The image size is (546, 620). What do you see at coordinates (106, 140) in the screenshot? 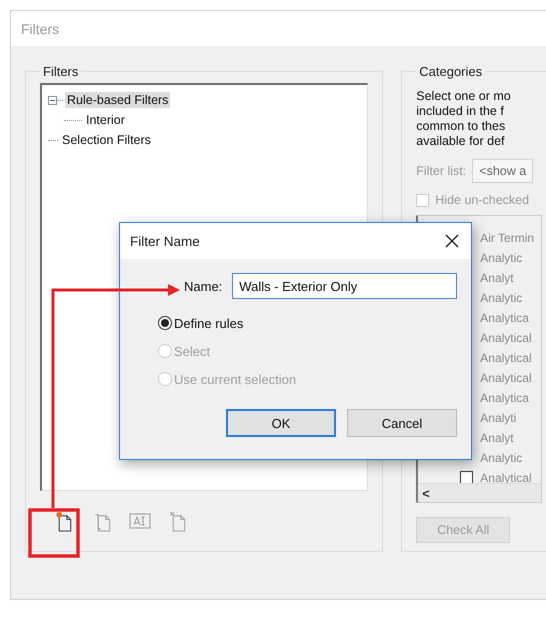
I see `tree-item: Selection Filters` at bounding box center [106, 140].